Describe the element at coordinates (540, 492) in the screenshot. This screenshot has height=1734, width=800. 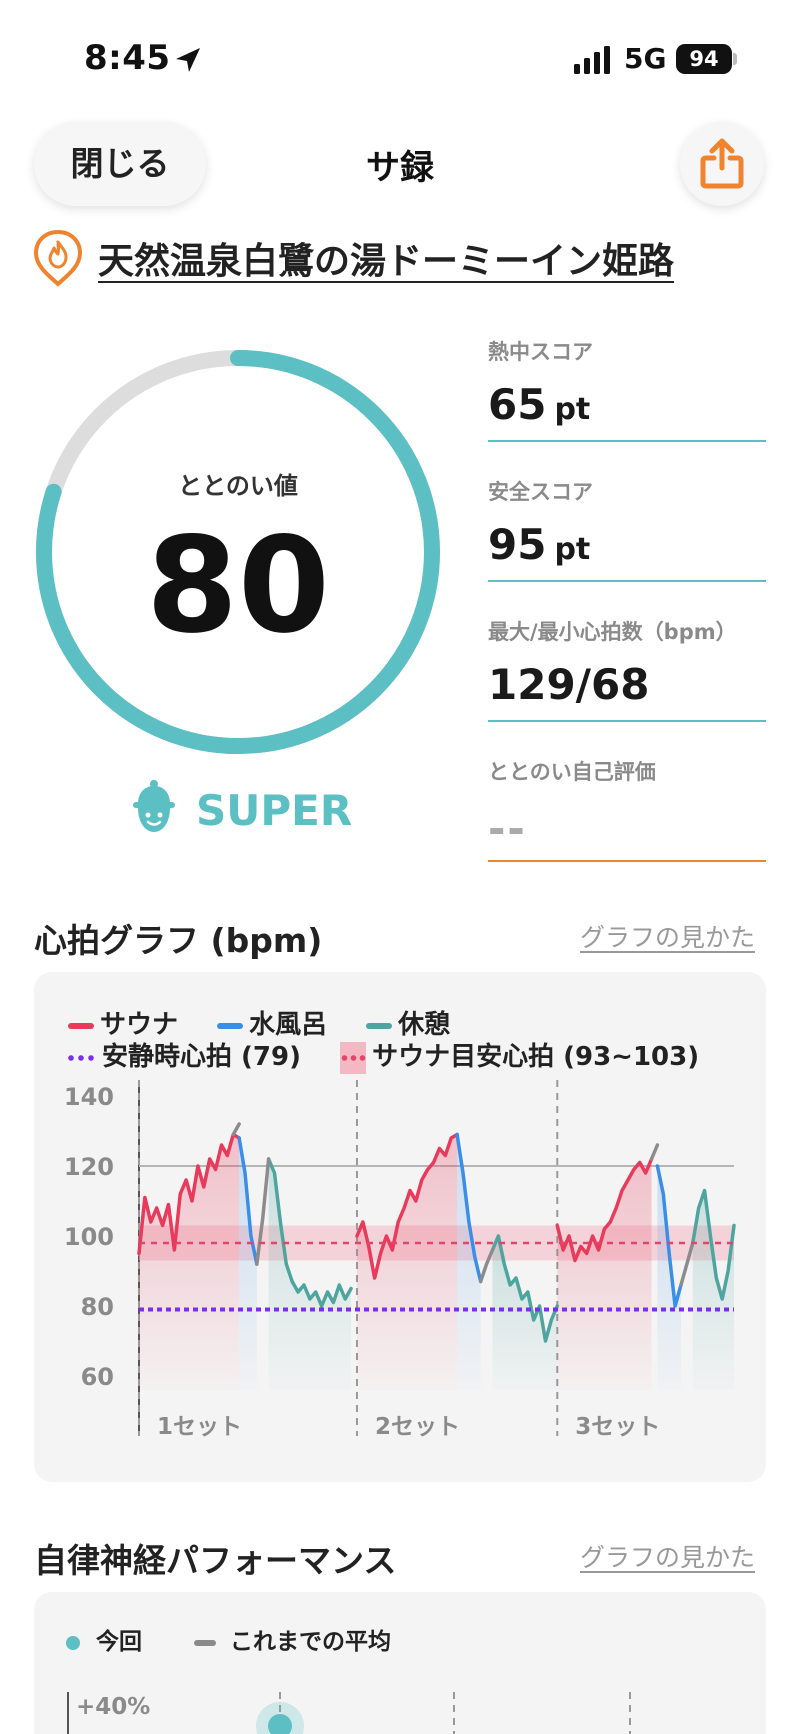
I see `metric-label: 安全スコア` at that location.